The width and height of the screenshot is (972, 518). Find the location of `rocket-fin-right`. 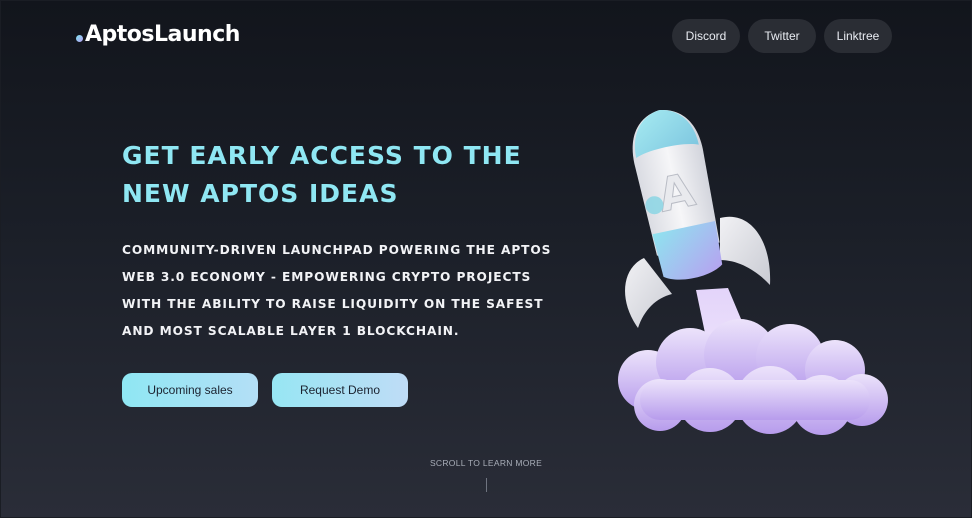

rocket-fin-right is located at coordinates (745, 250).